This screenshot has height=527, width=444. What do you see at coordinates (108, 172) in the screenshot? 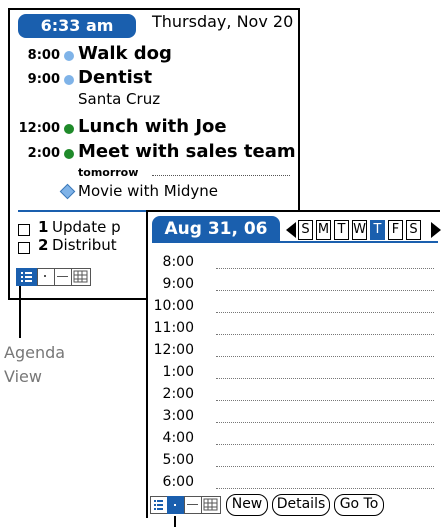
I see `tomorrow-label: tomorrow` at bounding box center [108, 172].